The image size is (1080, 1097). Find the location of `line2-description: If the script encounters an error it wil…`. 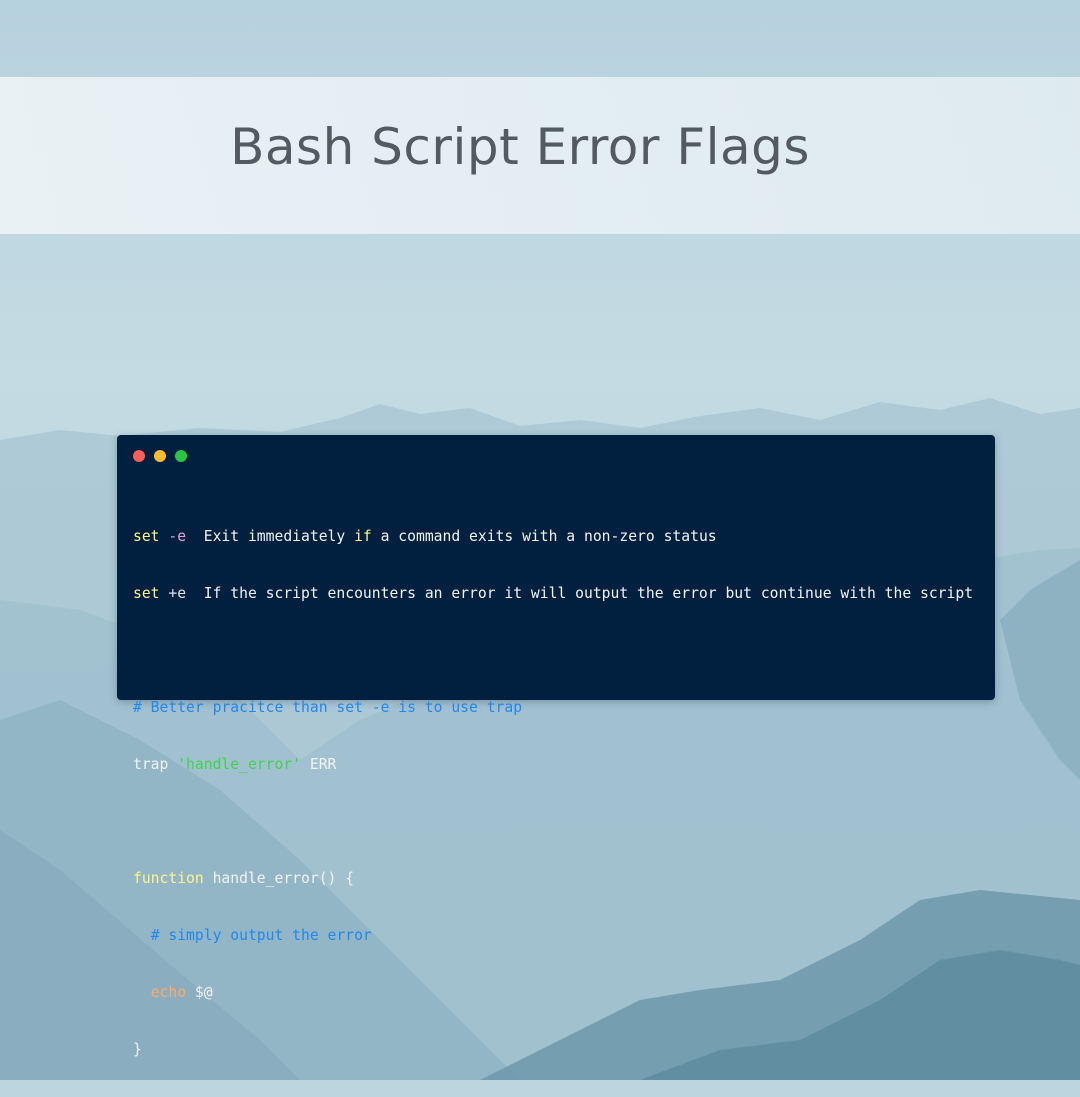

line2-description: If the script encounters an error it wil… is located at coordinates (580, 593).